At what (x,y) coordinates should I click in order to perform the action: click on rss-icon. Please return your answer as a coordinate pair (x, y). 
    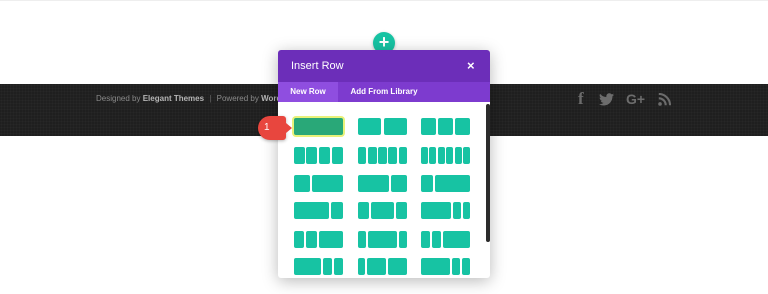
    Looking at the image, I should click on (665, 99).